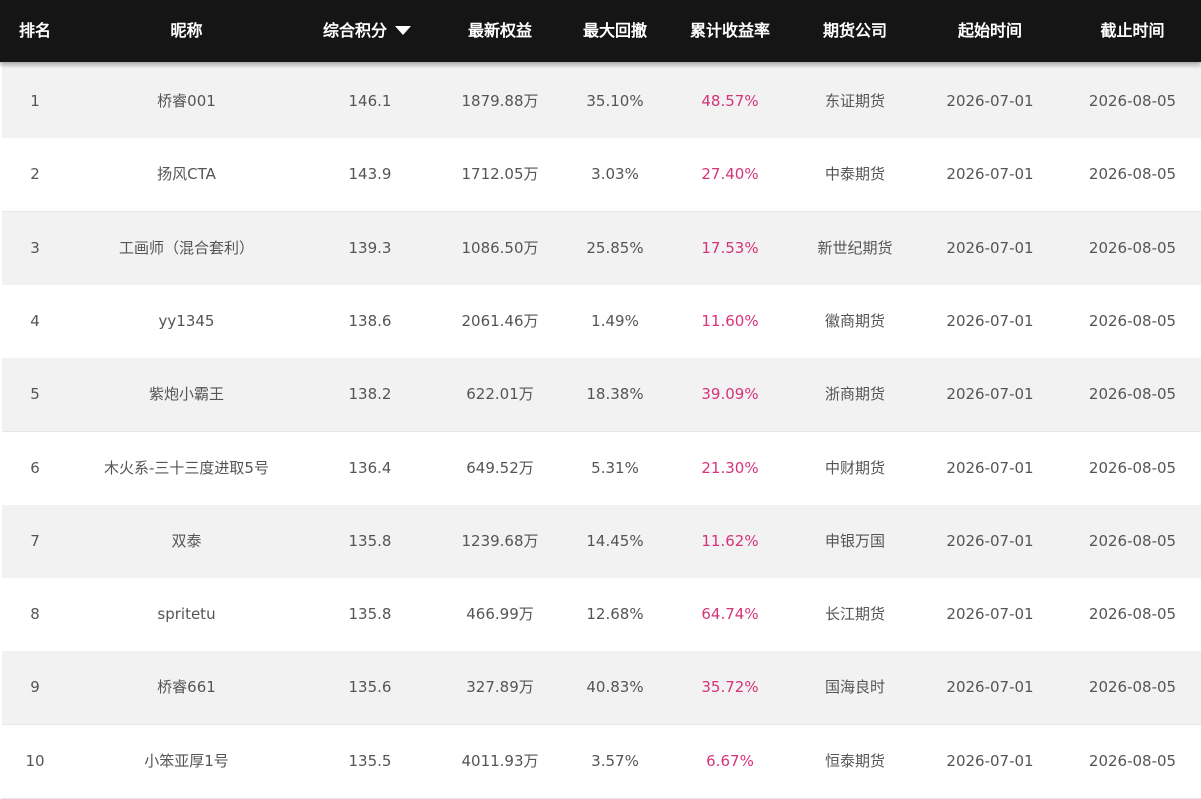 This screenshot has height=799, width=1201. What do you see at coordinates (186, 248) in the screenshot?
I see `nickname-cell: 工画师（混合套利）` at bounding box center [186, 248].